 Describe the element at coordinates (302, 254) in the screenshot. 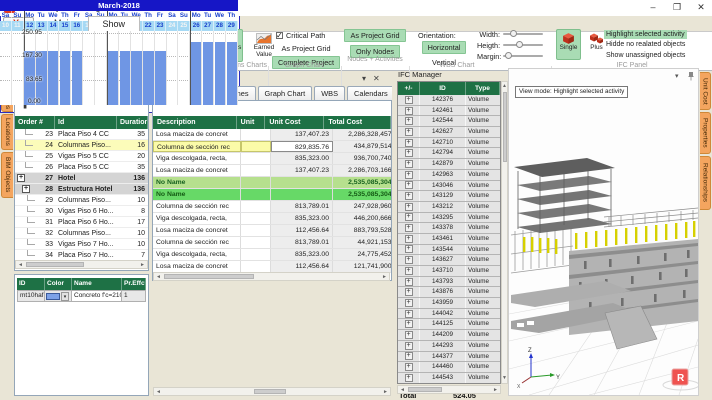

I see `unit-cost-cell: 835,323.00` at that location.